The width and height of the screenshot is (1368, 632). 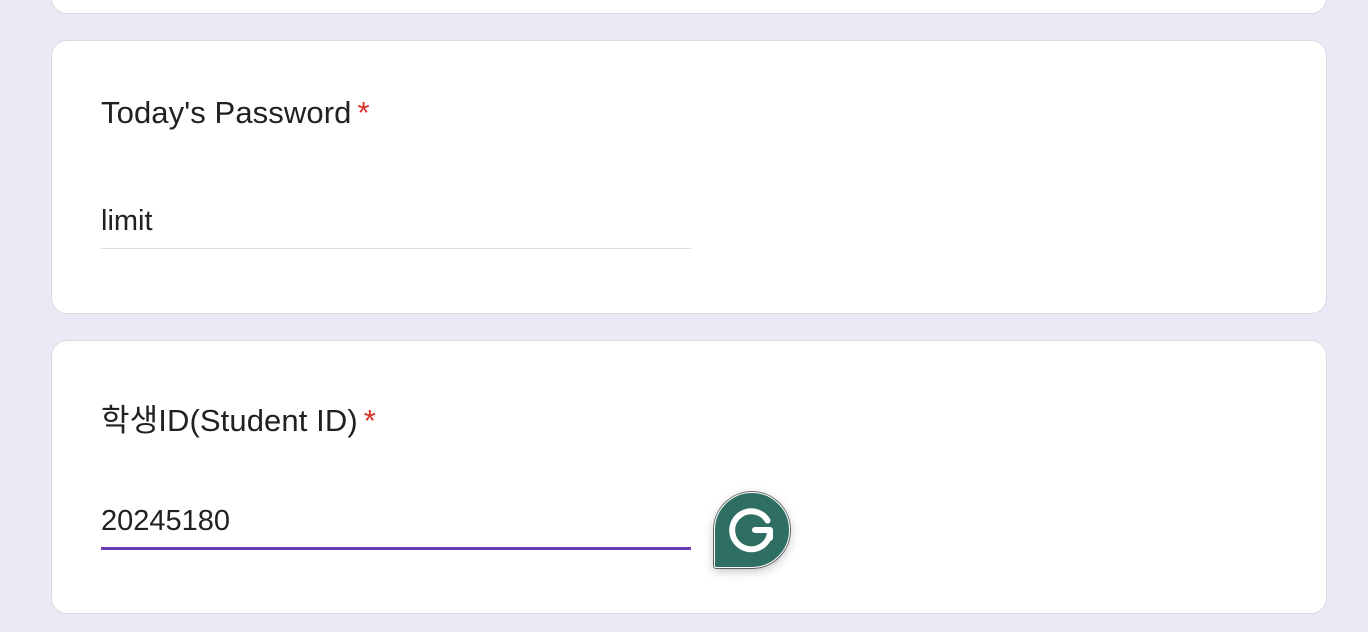 What do you see at coordinates (396, 523) in the screenshot?
I see `student-id-answer-input: 20245180` at bounding box center [396, 523].